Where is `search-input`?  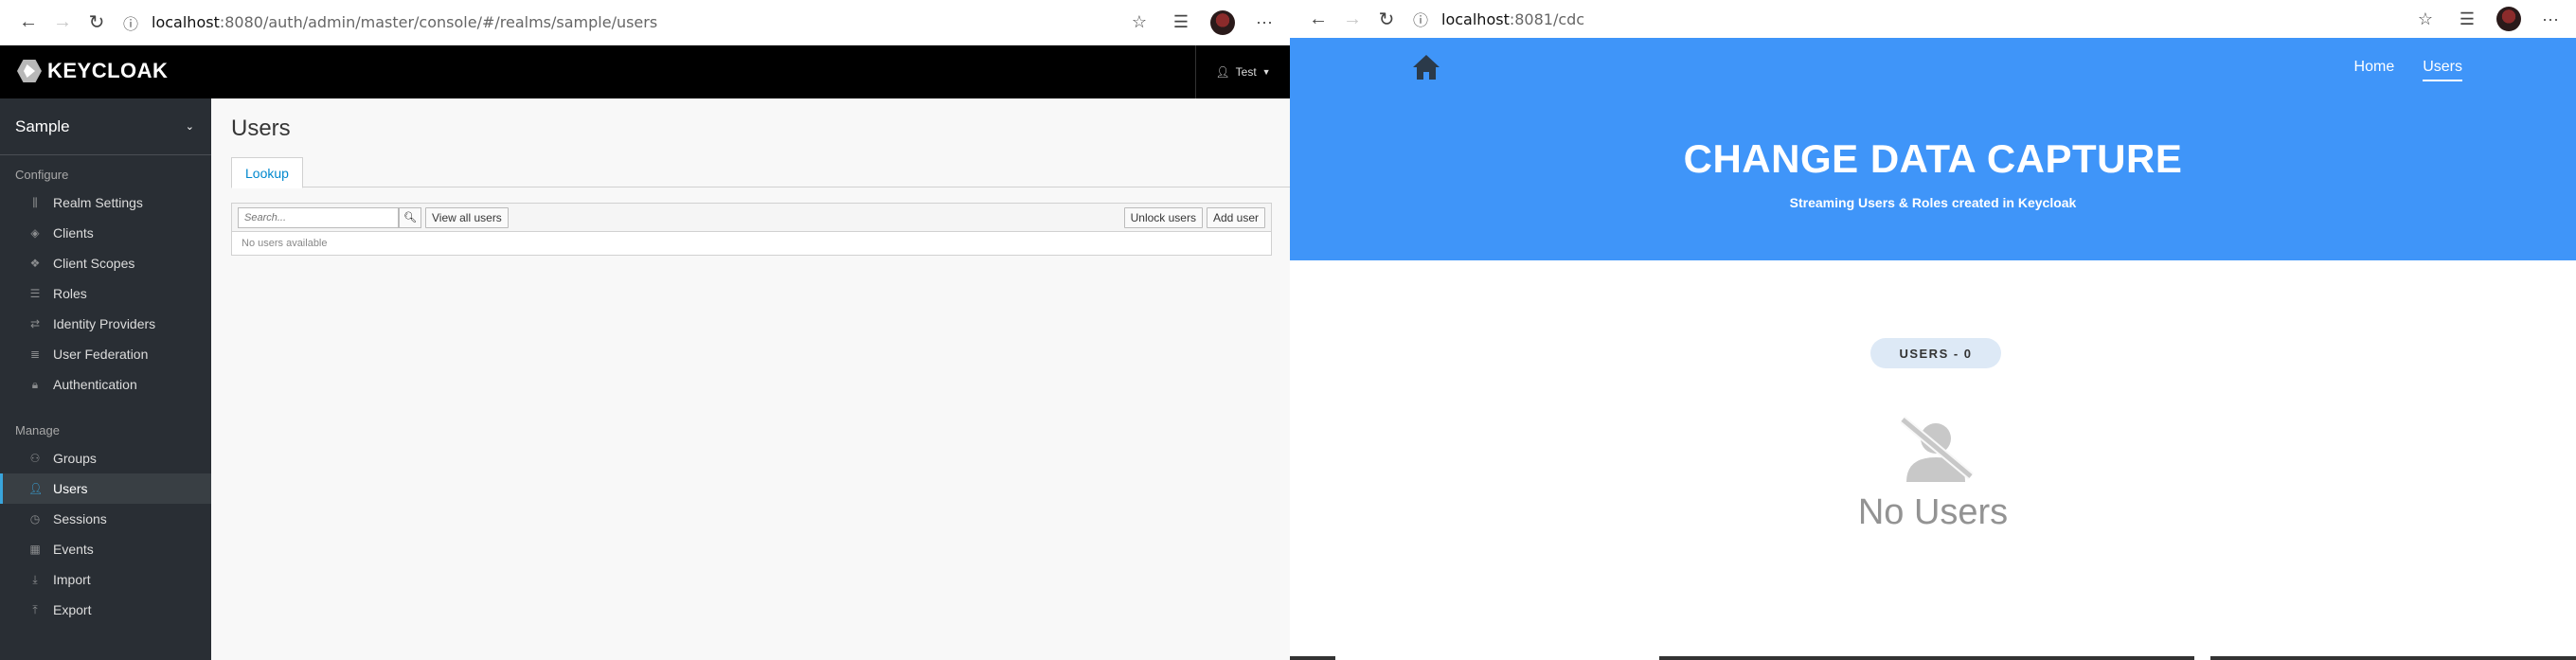
search-input is located at coordinates (318, 217).